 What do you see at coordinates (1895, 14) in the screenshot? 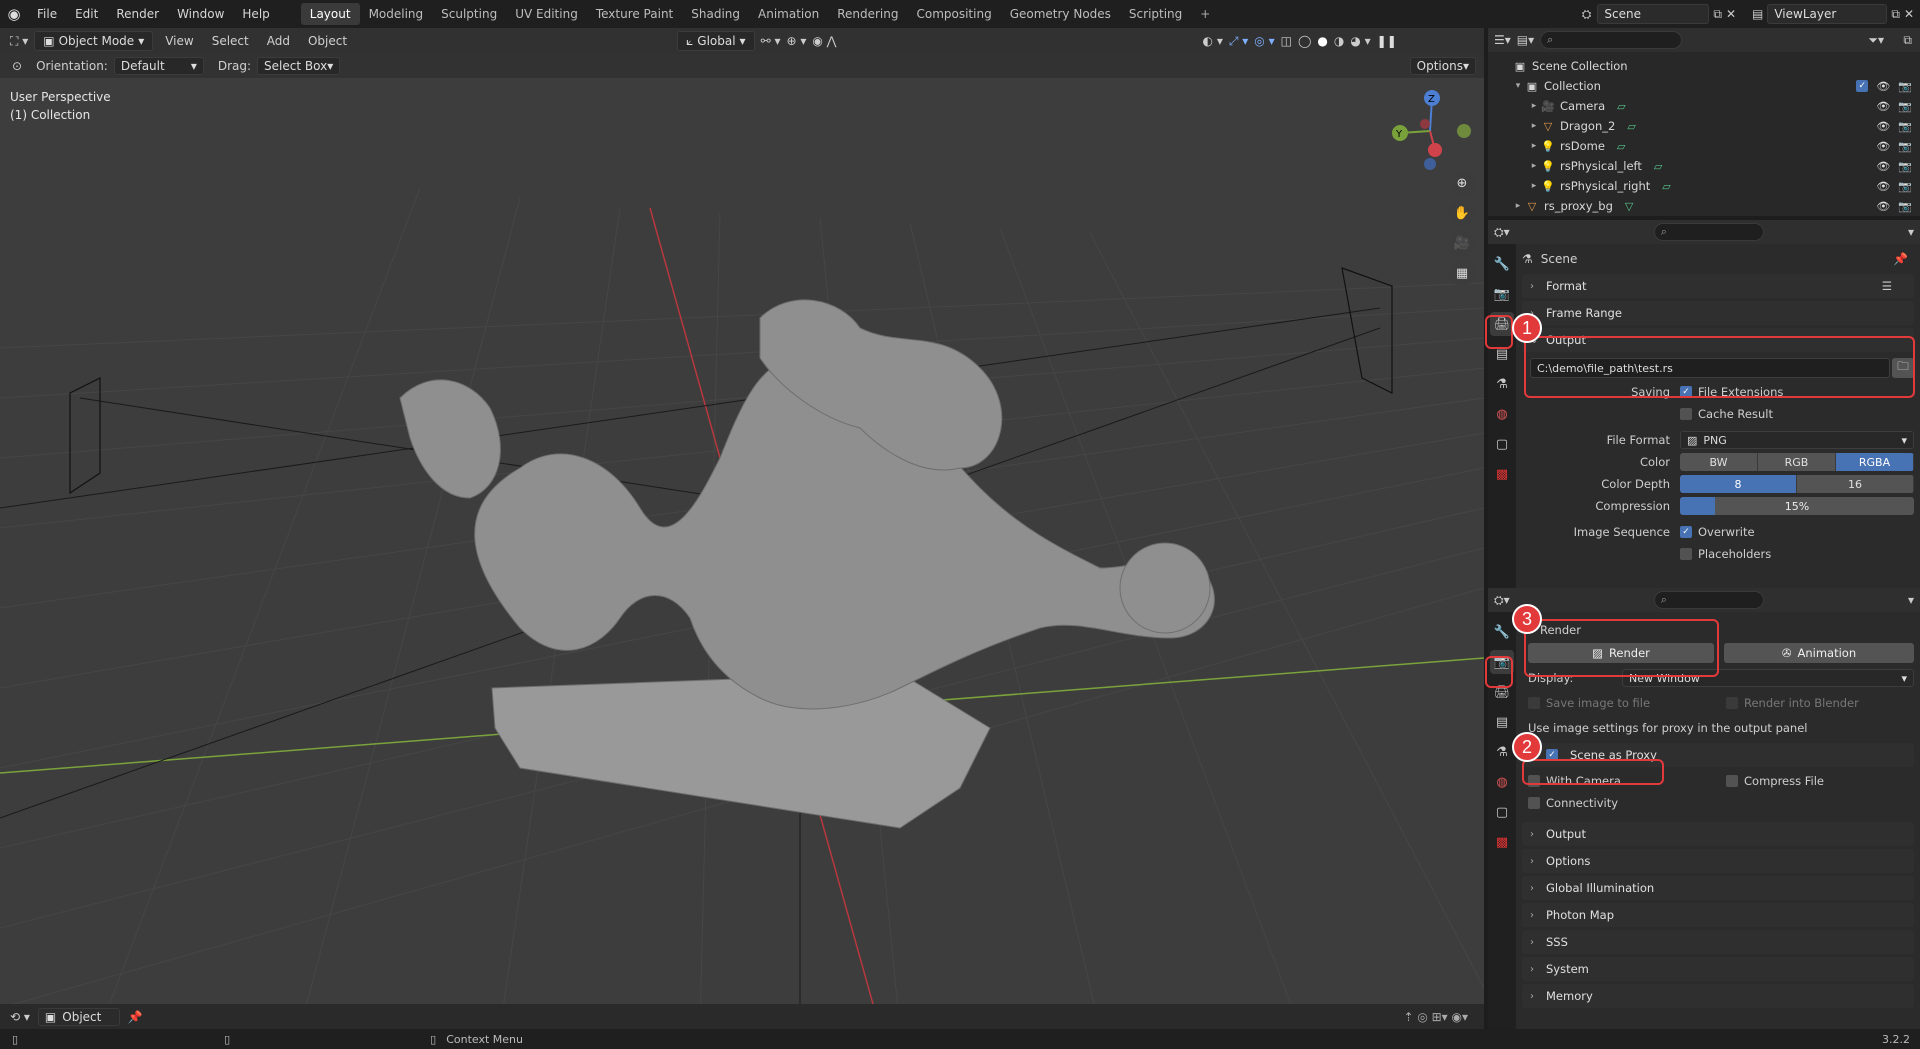
I see `new-view-layer-icon: ⧉` at bounding box center [1895, 14].